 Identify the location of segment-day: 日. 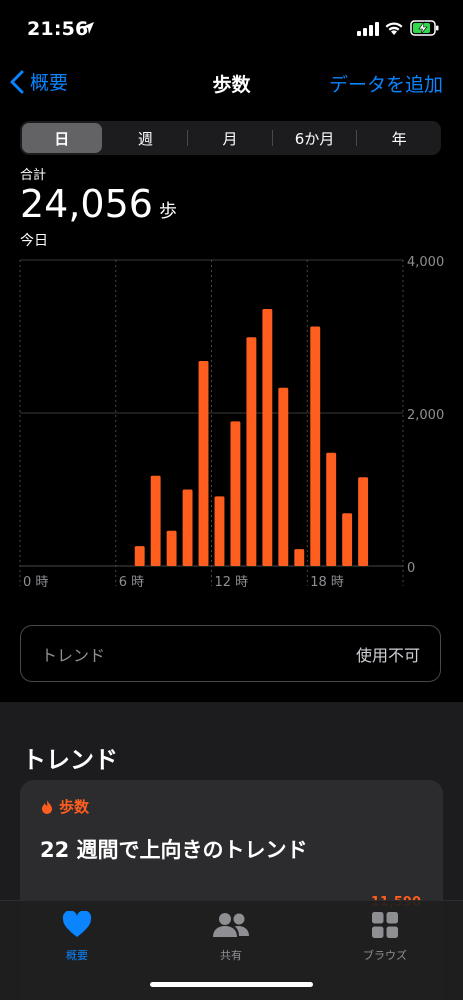
(62, 138).